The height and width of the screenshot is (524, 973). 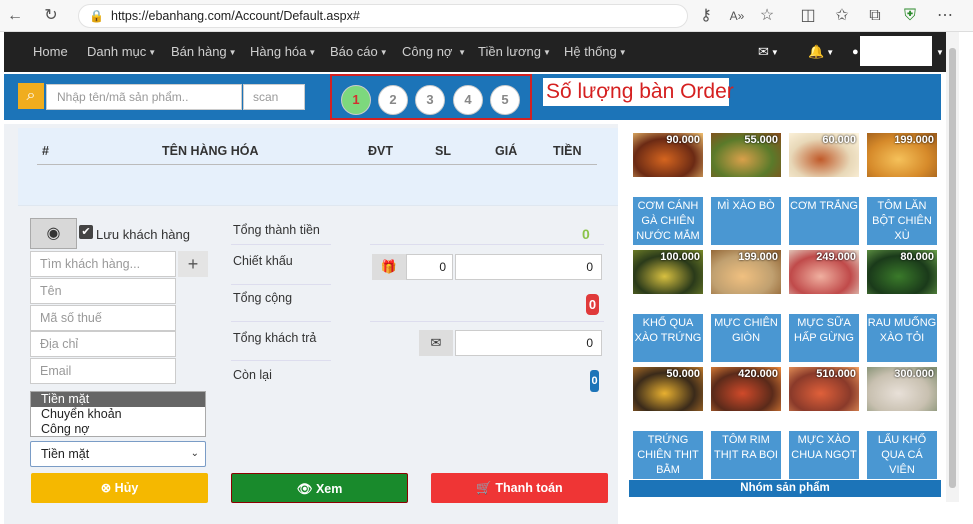 I want to click on cart-icon: 🛒, so click(x=484, y=488).